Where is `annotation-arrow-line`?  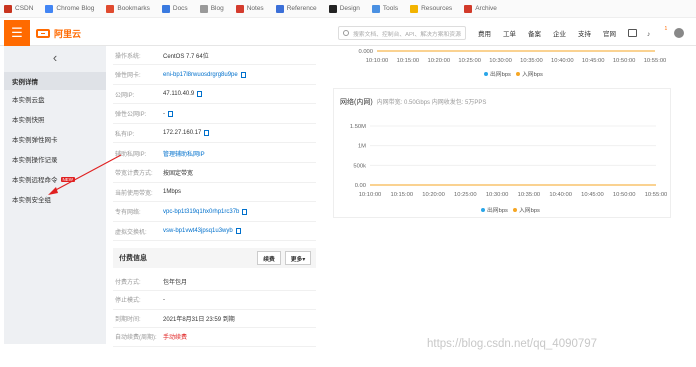
annotation-arrow-line is located at coordinates (86, 173).